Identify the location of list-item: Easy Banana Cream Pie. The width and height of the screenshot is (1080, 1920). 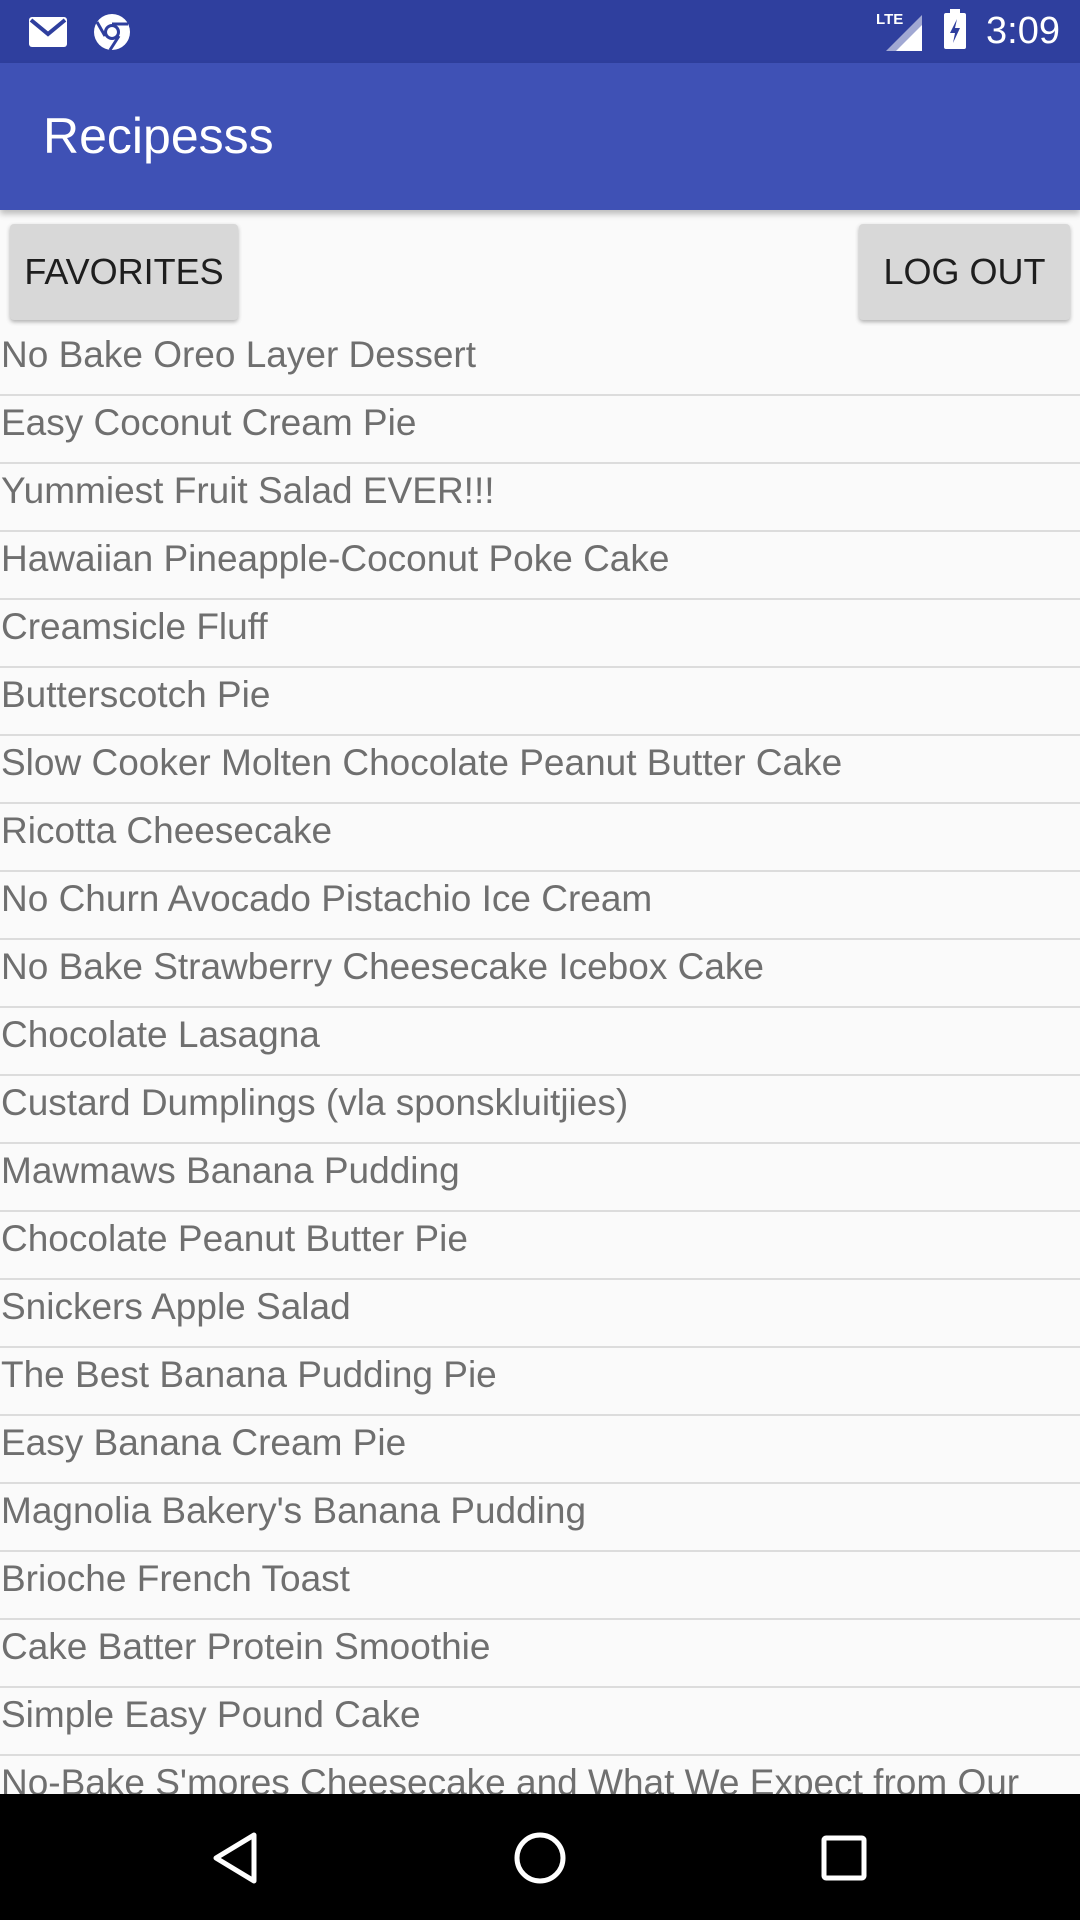
(540, 1450).